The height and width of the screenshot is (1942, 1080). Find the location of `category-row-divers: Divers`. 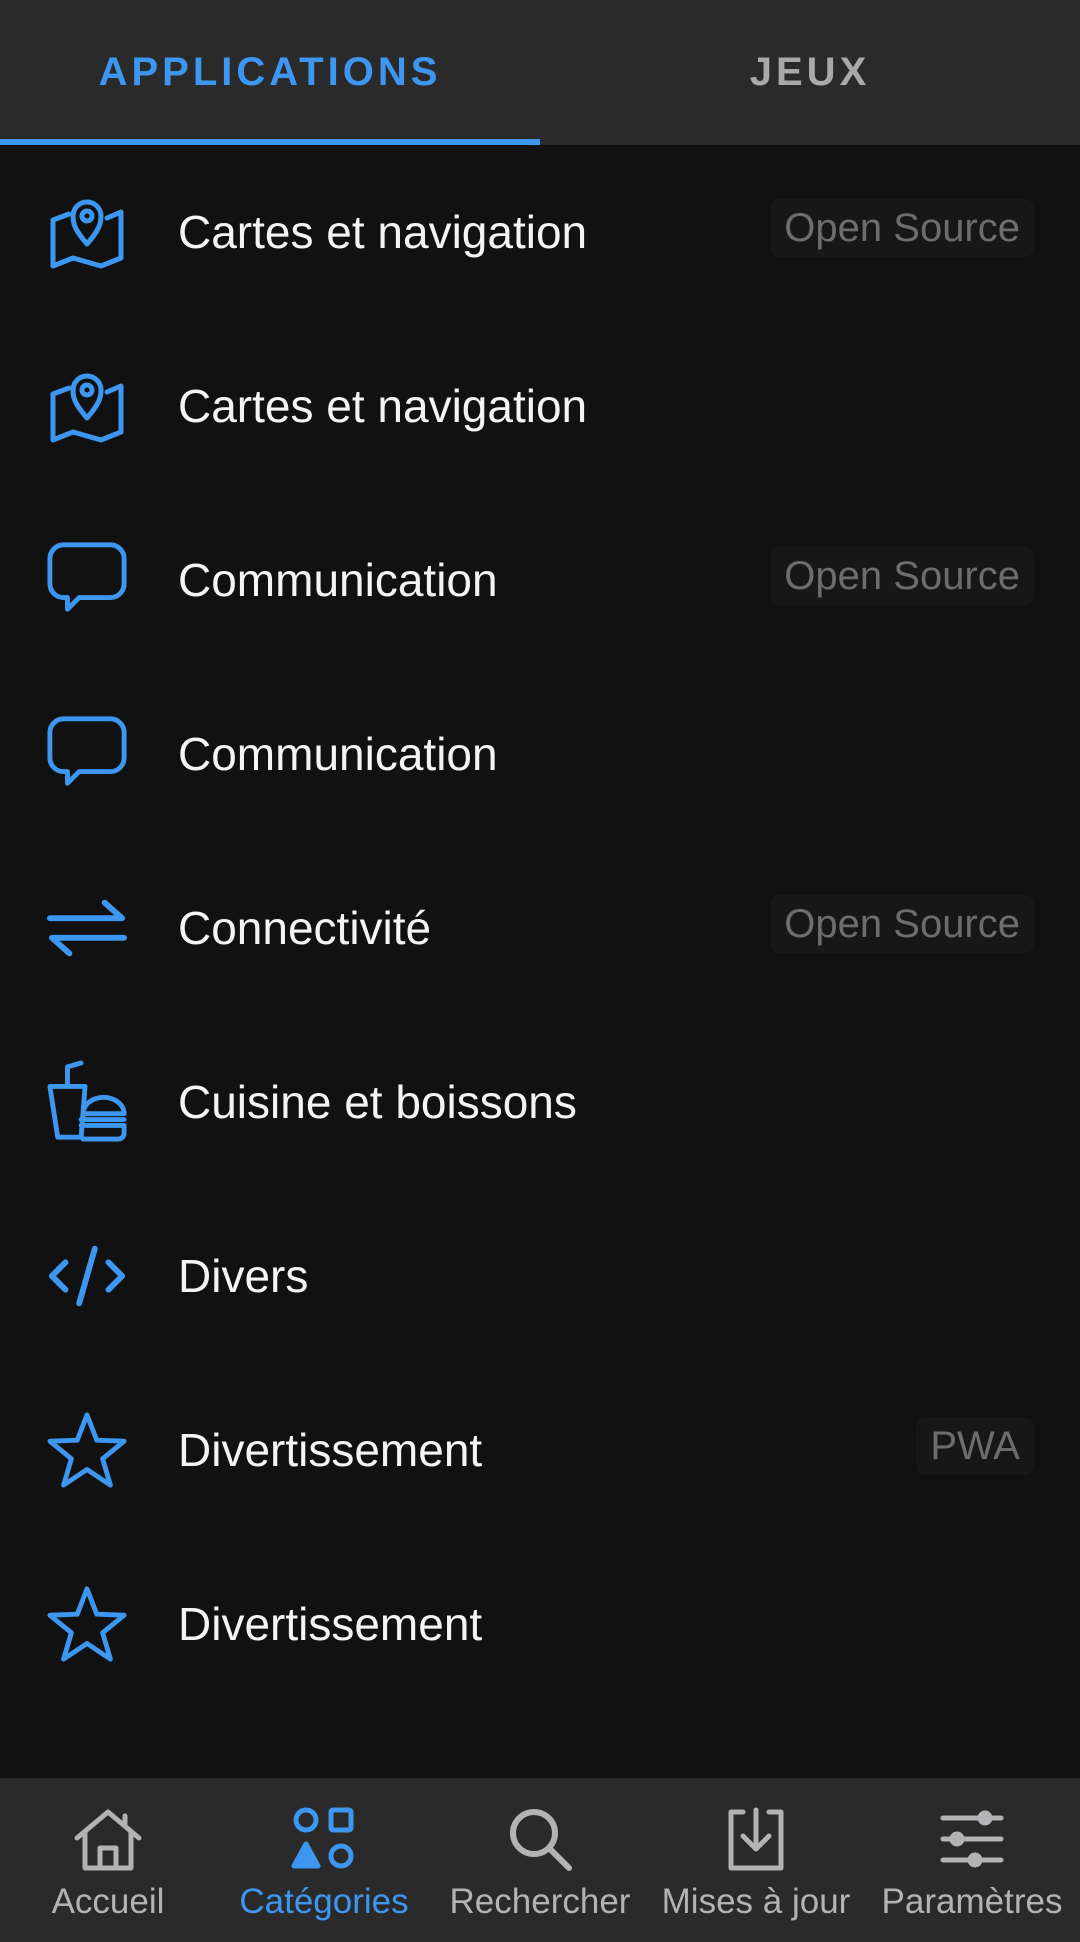

category-row-divers: Divers is located at coordinates (540, 1276).